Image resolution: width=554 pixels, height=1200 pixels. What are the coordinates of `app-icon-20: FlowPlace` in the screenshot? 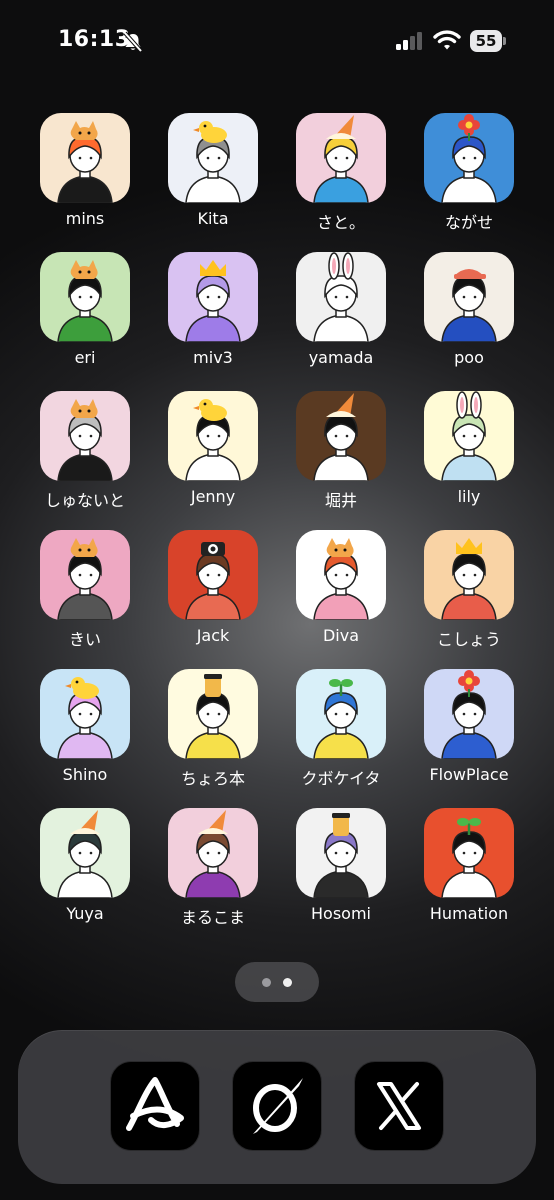 It's located at (464, 734).